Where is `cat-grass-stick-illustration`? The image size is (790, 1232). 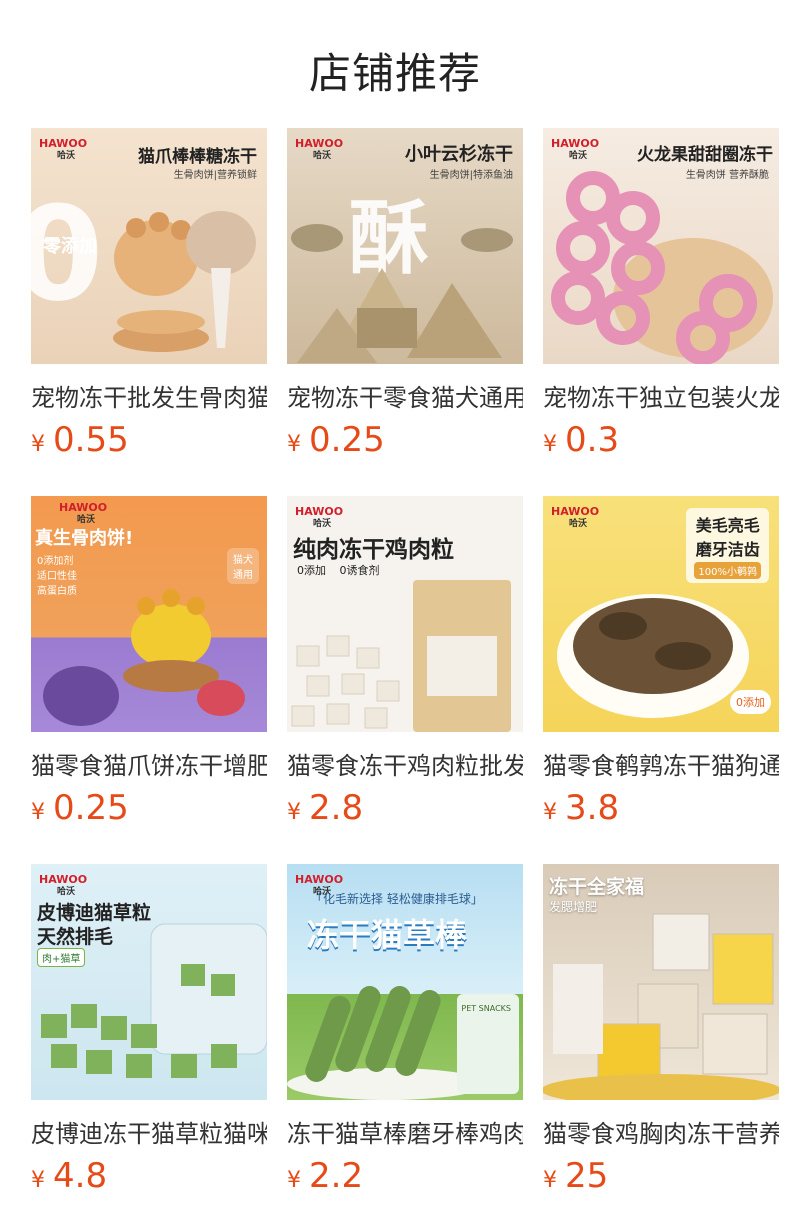
cat-grass-stick-illustration is located at coordinates (403, 1043).